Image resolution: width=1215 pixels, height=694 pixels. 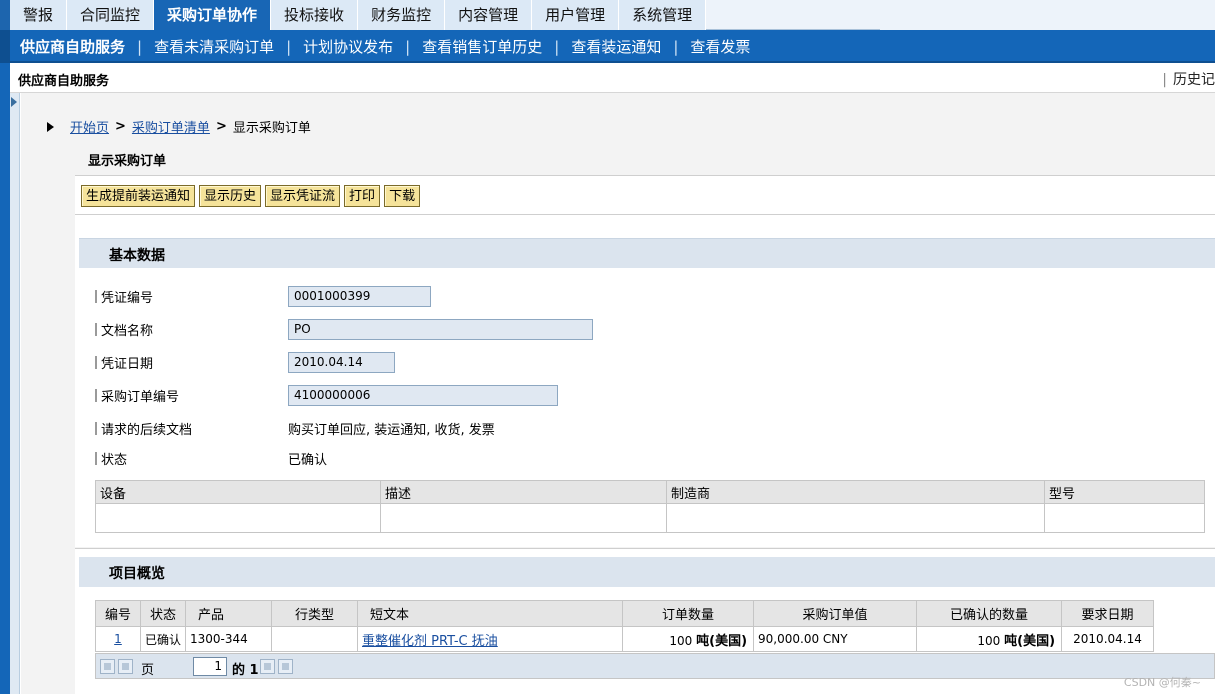 What do you see at coordinates (362, 196) in the screenshot?
I see `print-button: 打印` at bounding box center [362, 196].